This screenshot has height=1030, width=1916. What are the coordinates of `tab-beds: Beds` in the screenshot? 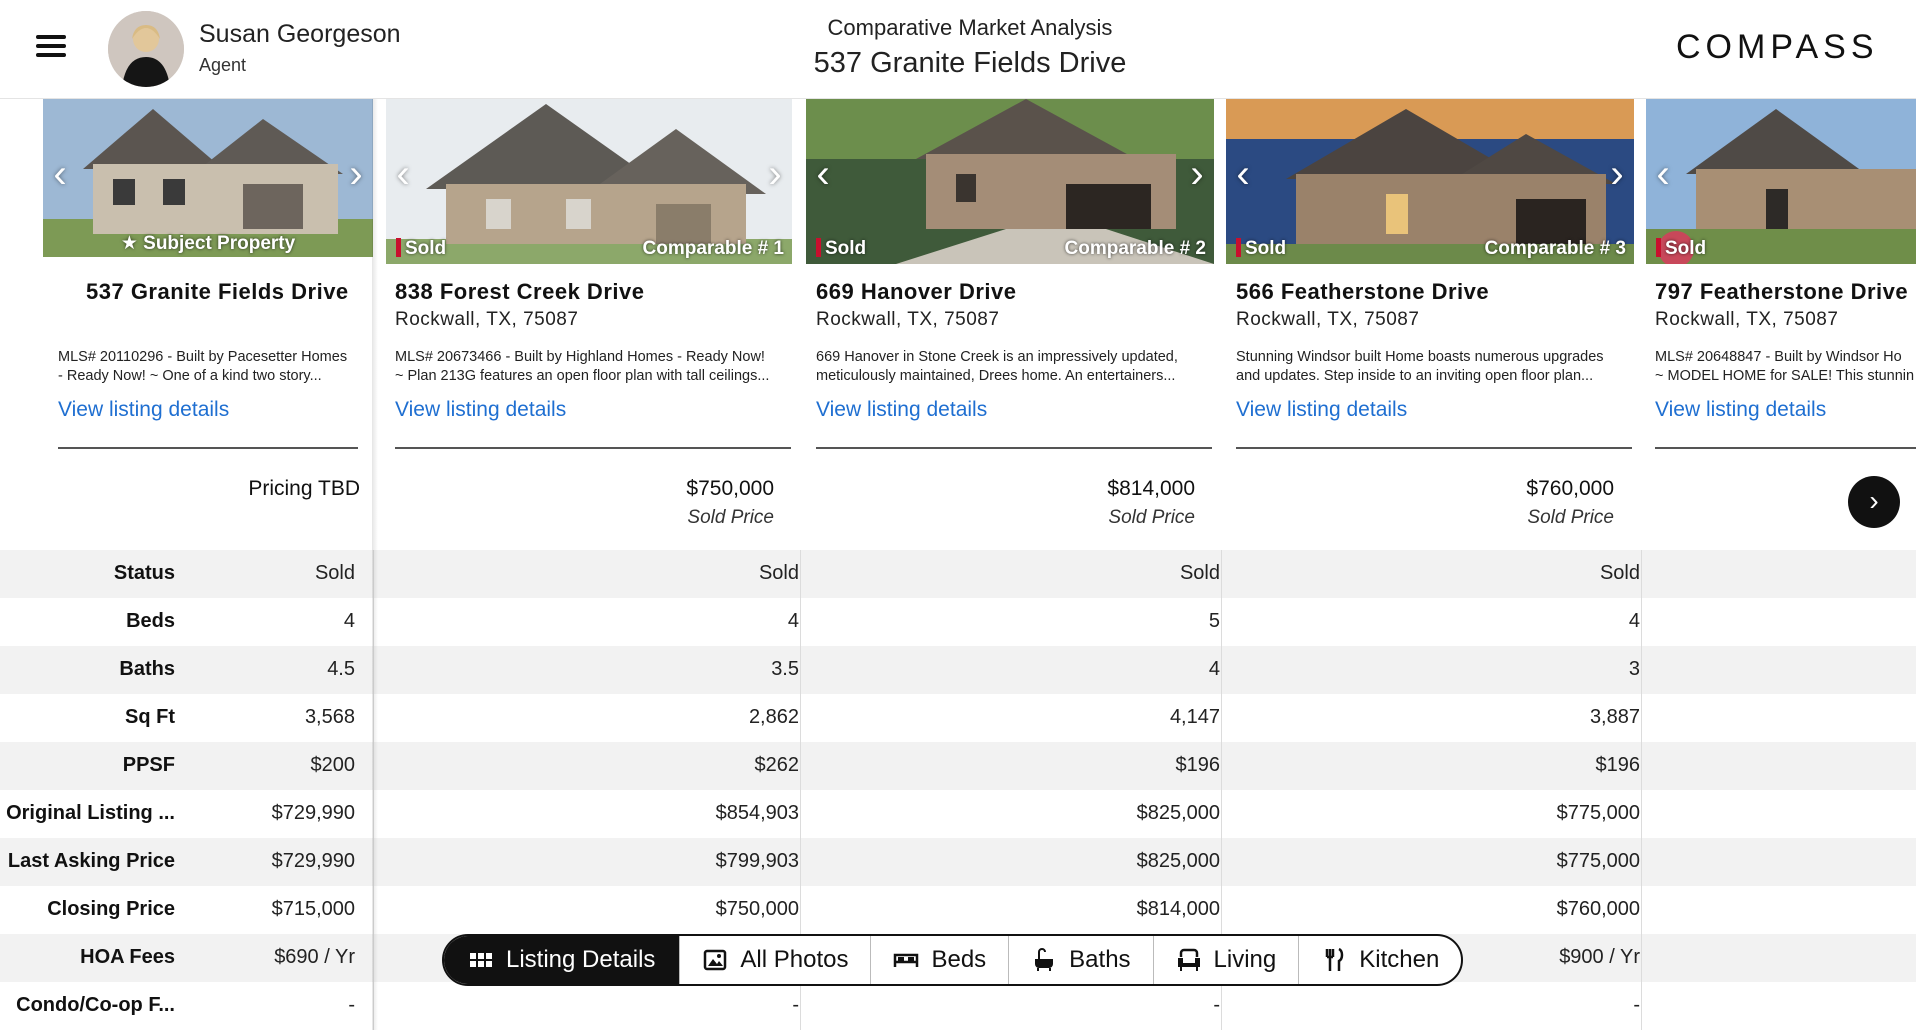 It's located at (939, 960).